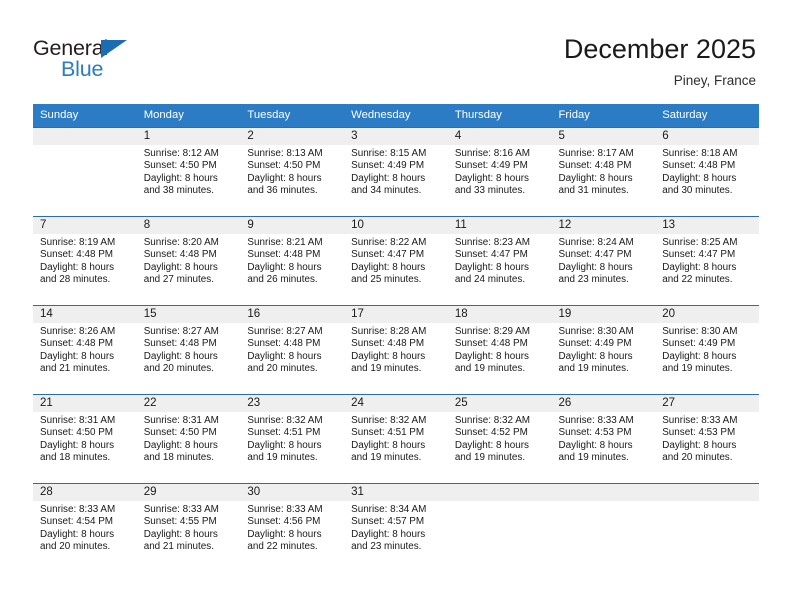 Image resolution: width=792 pixels, height=612 pixels. Describe the element at coordinates (85, 314) in the screenshot. I see `day-number: 14` at that location.